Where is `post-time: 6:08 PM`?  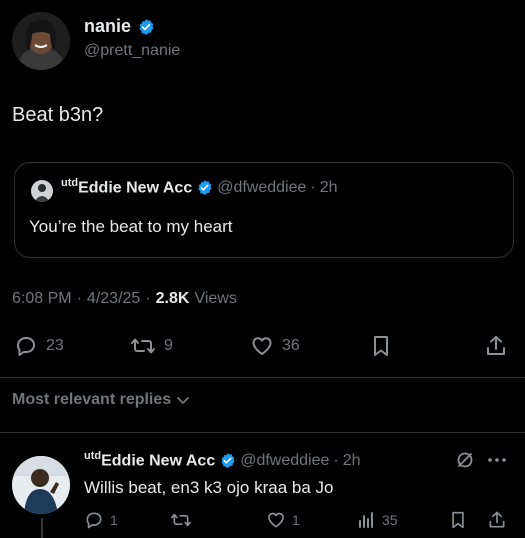 post-time: 6:08 PM is located at coordinates (42, 299).